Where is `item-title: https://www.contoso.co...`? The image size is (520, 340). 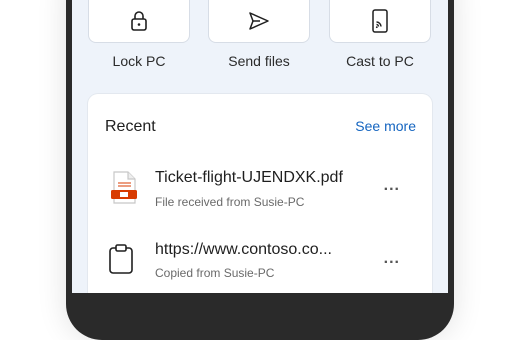
item-title: https://www.contoso.co... is located at coordinates (243, 249).